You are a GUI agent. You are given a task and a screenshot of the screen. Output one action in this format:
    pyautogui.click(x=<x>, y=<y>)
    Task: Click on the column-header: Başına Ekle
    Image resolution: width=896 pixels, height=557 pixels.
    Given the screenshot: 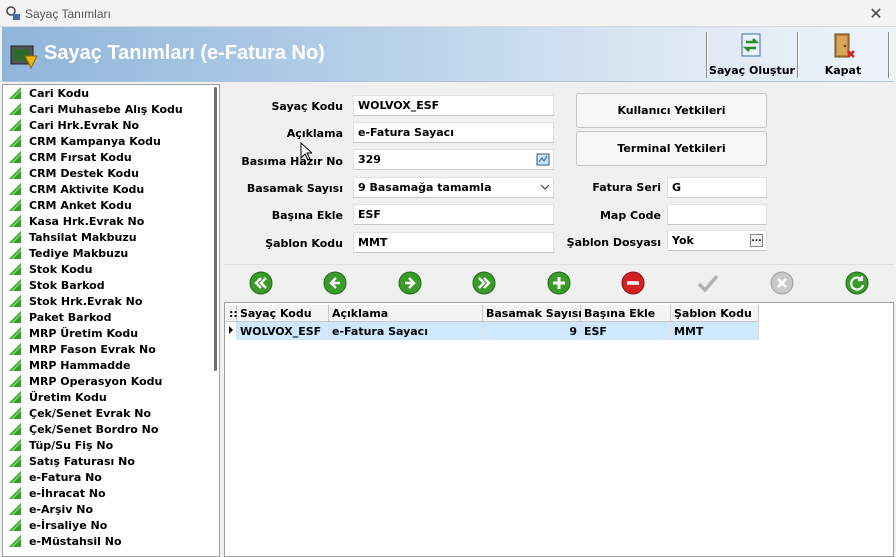 What is the action you would take?
    pyautogui.click(x=626, y=313)
    